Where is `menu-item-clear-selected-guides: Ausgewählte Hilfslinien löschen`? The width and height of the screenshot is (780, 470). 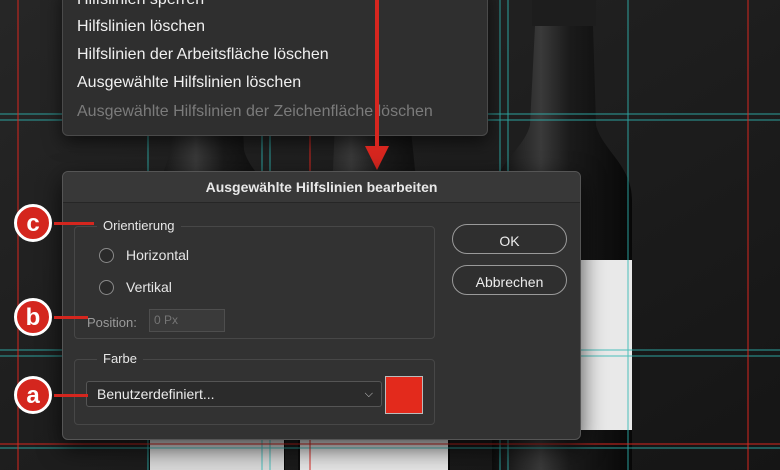 menu-item-clear-selected-guides: Ausgewählte Hilfslinien löschen is located at coordinates (189, 83).